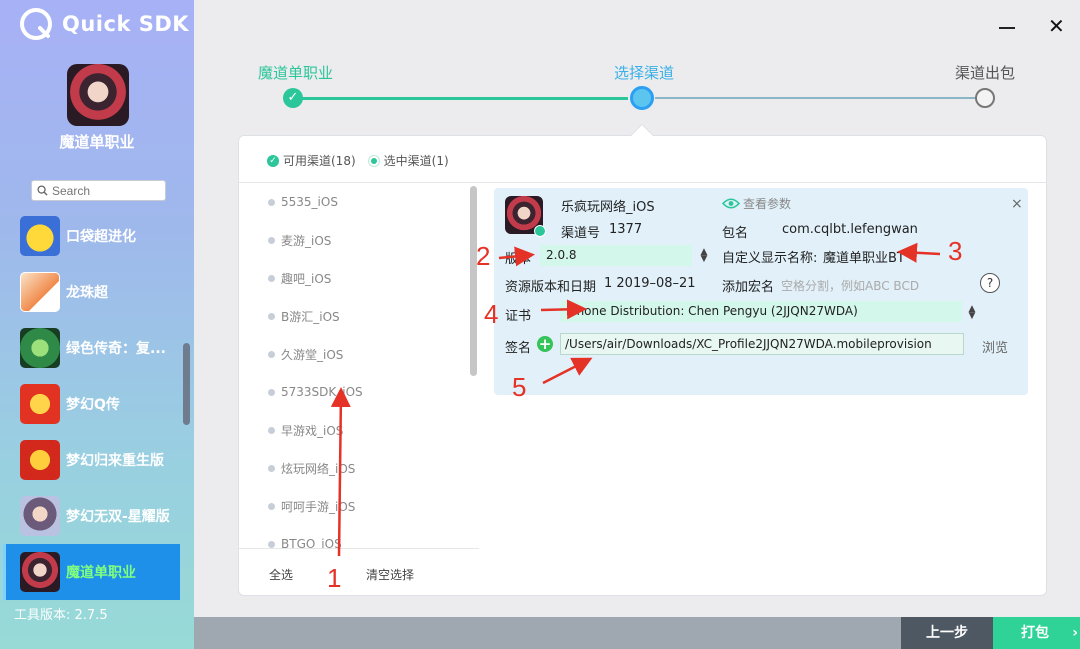 The width and height of the screenshot is (1080, 649). Describe the element at coordinates (642, 98) in the screenshot. I see `step-2-current-dot` at that location.